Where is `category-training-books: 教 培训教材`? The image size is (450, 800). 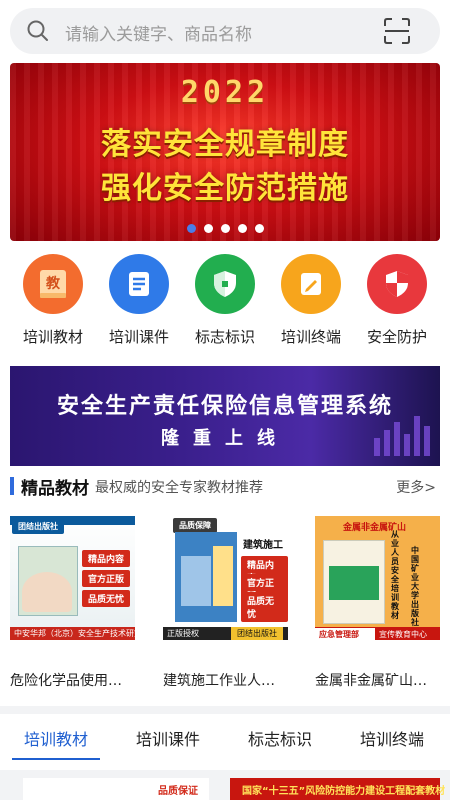 category-training-books: 教 培训教材 is located at coordinates (53, 304).